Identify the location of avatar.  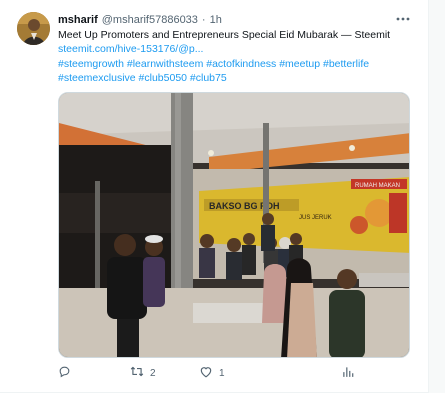
(33, 28).